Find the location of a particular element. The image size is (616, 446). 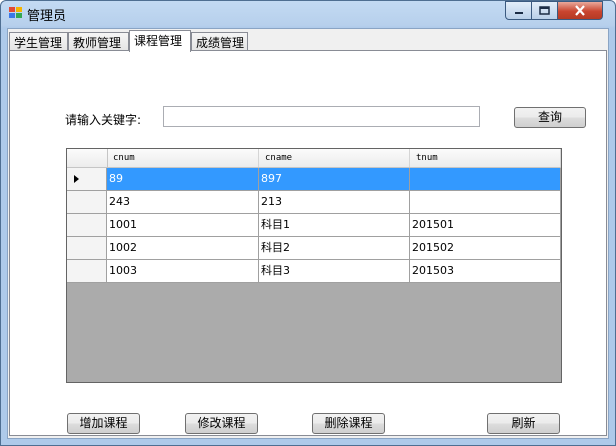

cell-cname: 213 is located at coordinates (334, 202).